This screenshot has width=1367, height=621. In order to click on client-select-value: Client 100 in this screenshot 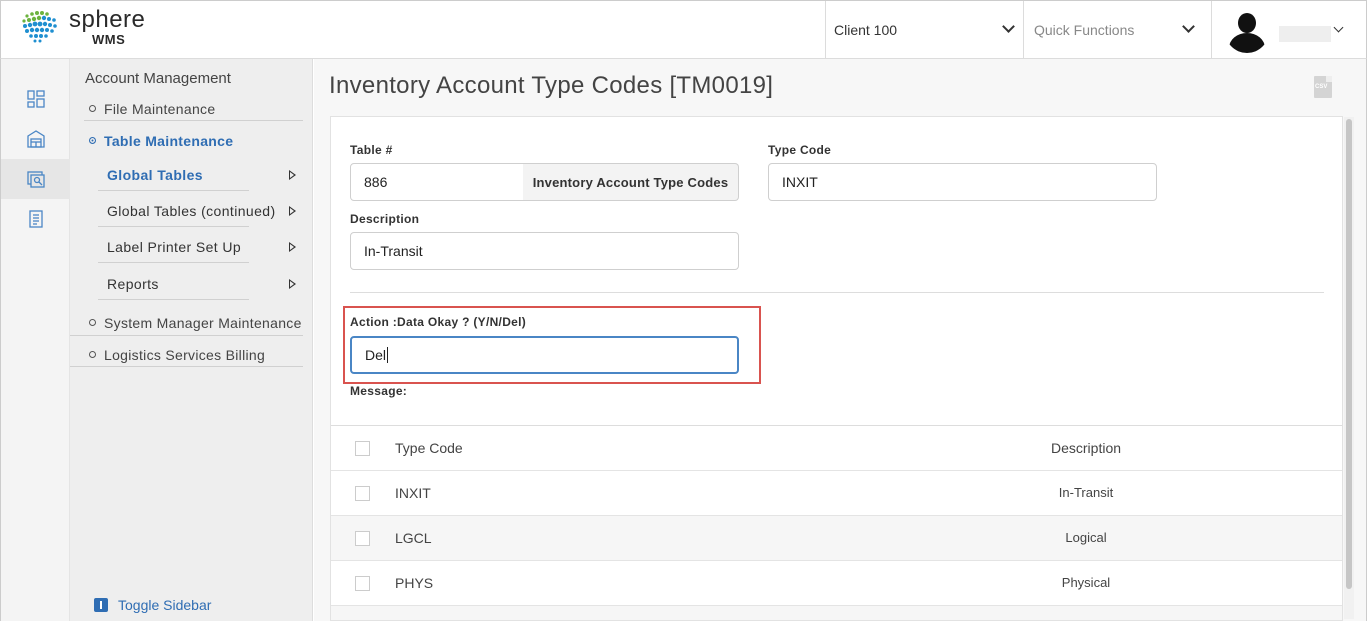, I will do `click(866, 30)`.